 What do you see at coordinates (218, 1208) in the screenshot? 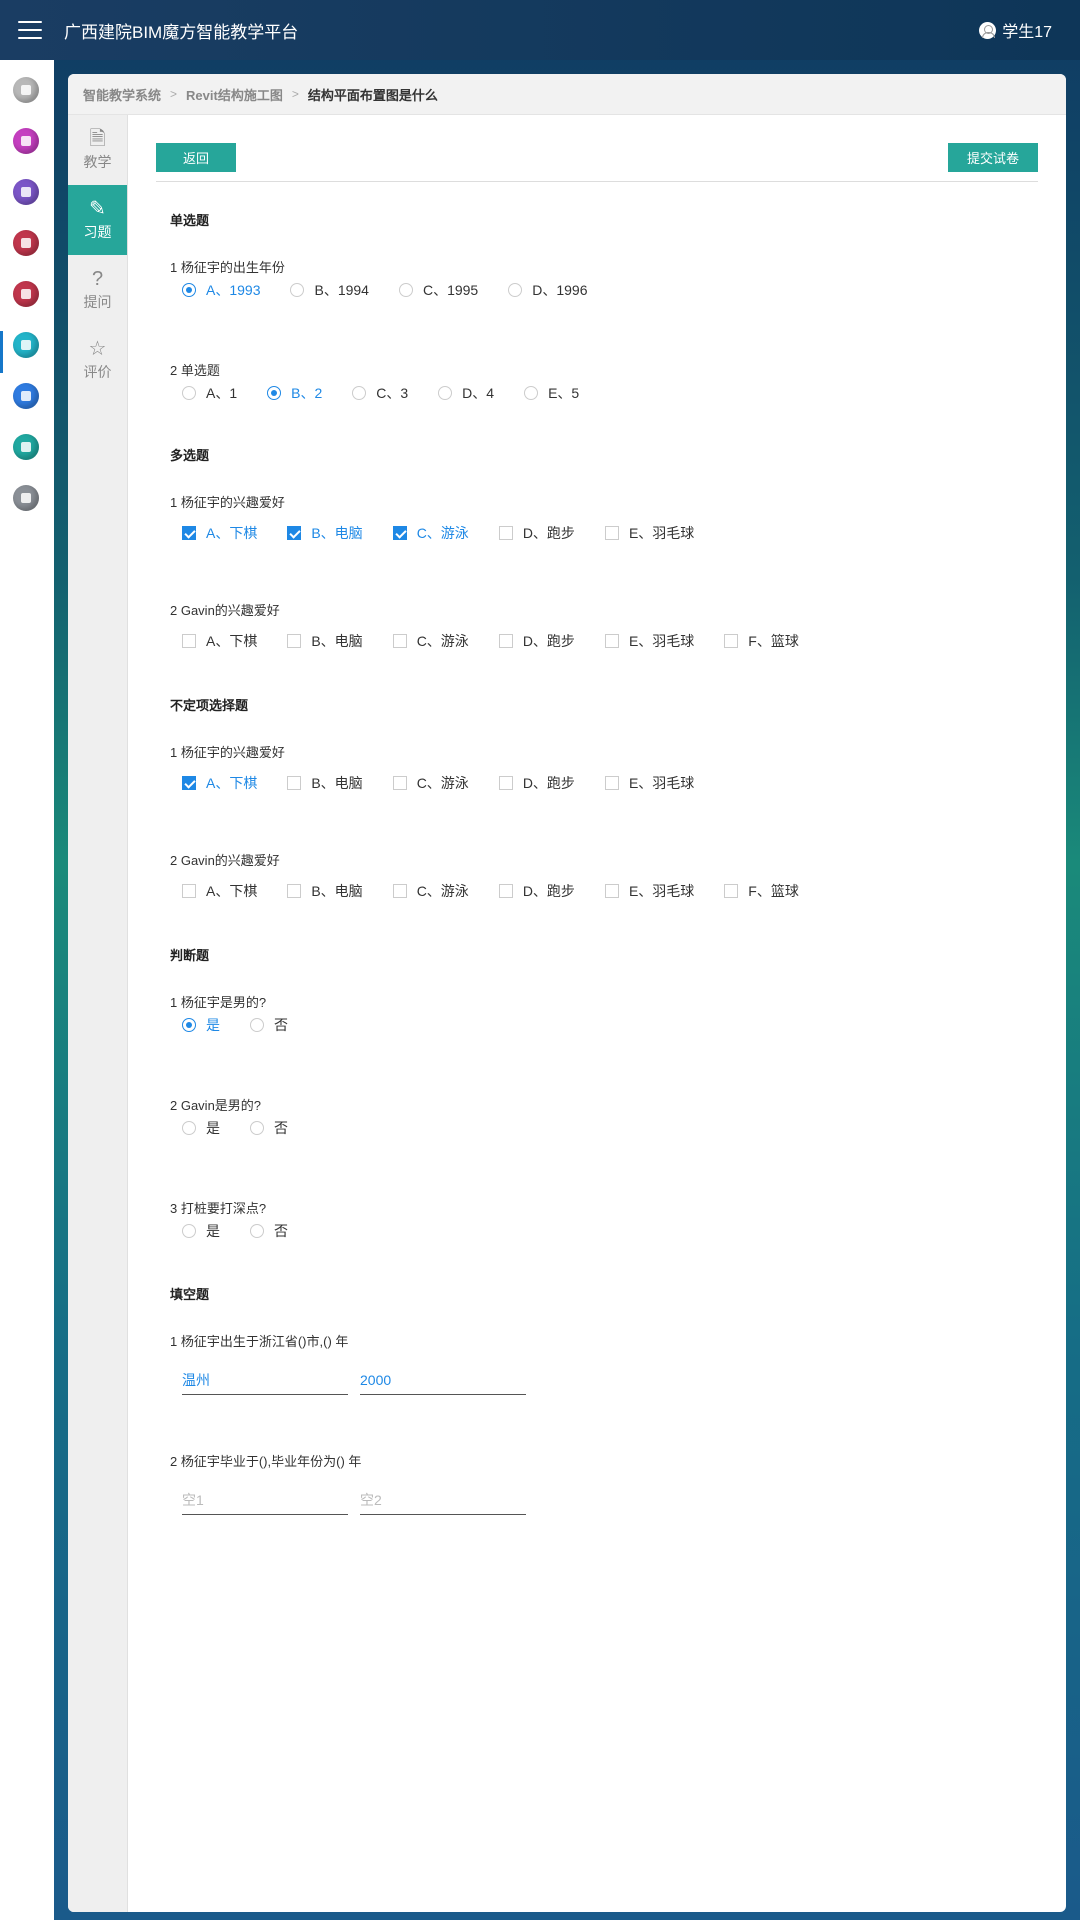
I see `question-title: 3 打桩要打深点?` at bounding box center [218, 1208].